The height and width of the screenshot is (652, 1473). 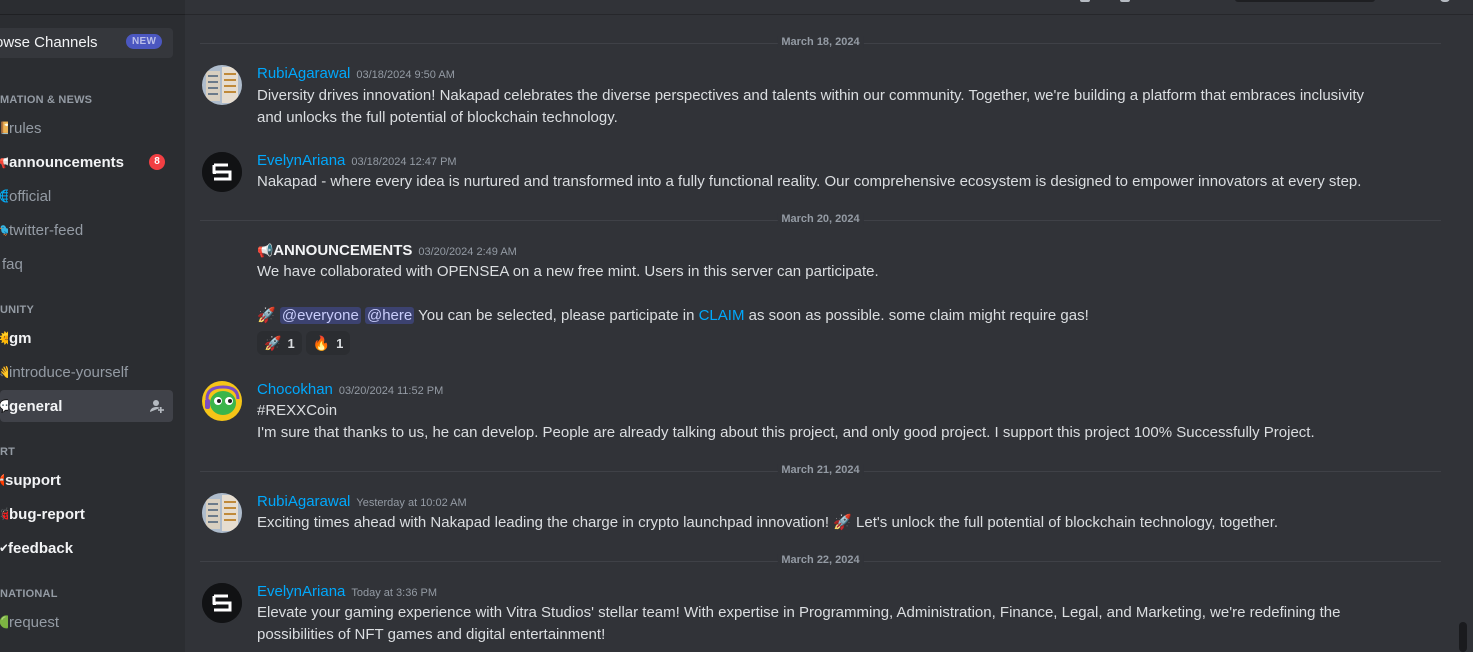 I want to click on bird-icon: 🐦, so click(x=4, y=230).